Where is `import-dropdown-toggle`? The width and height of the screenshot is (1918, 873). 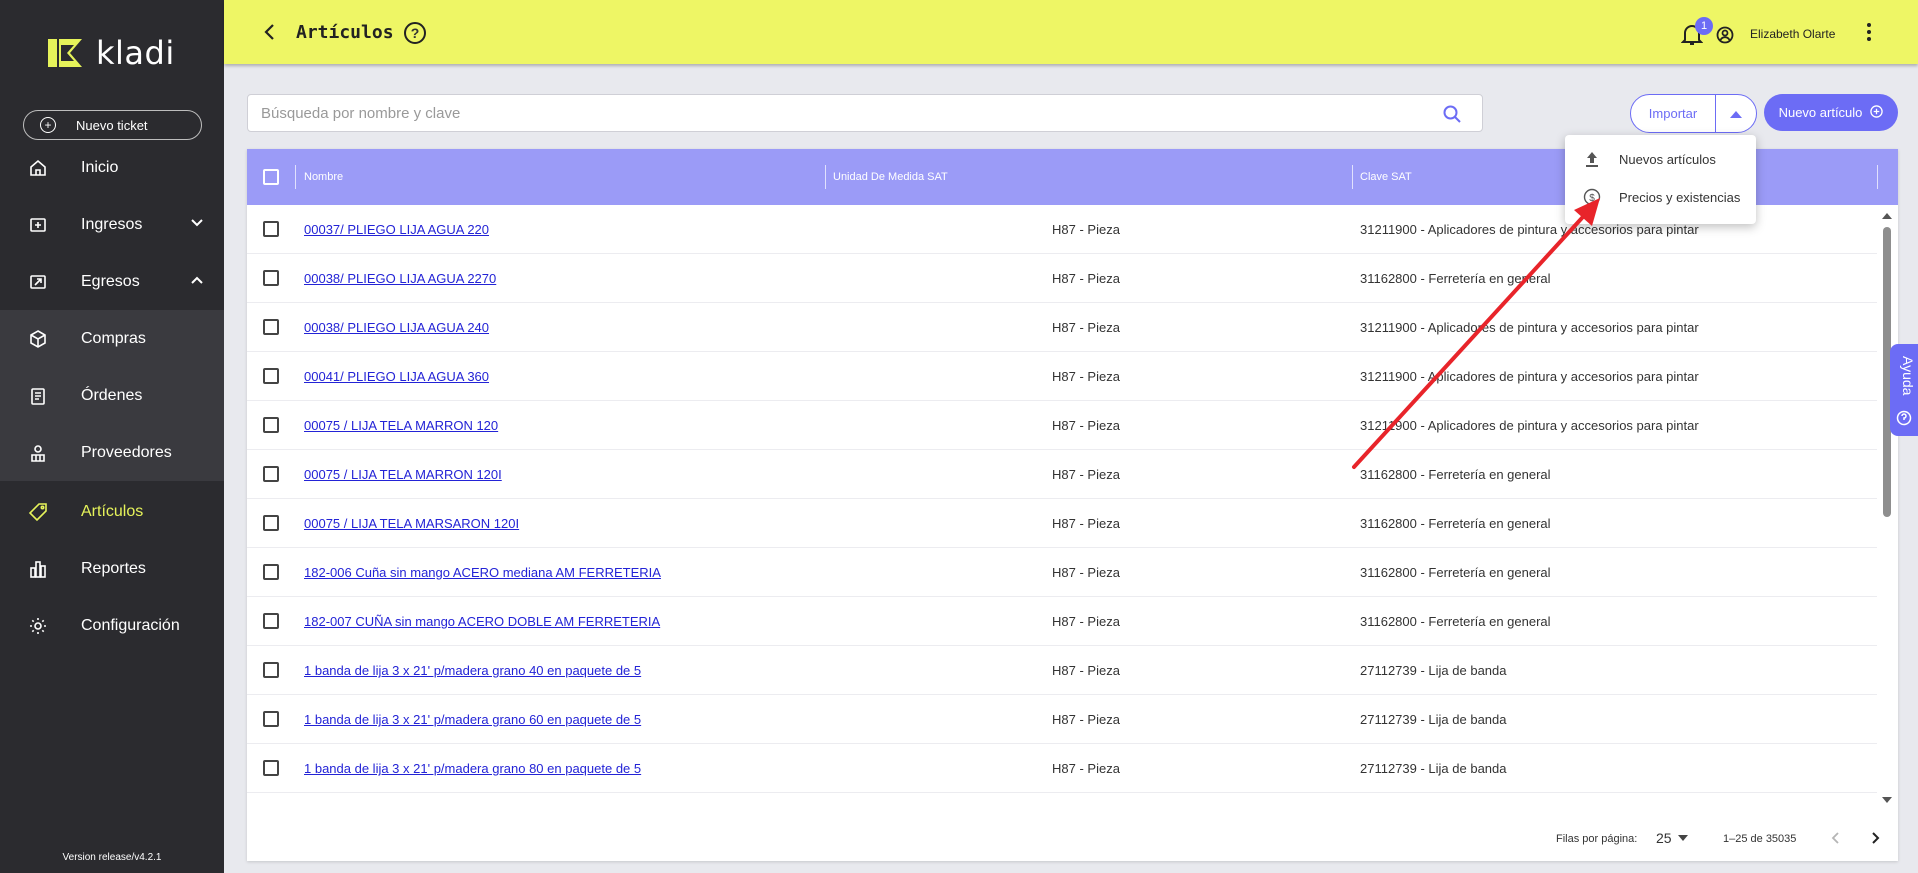
import-dropdown-toggle is located at coordinates (1736, 113).